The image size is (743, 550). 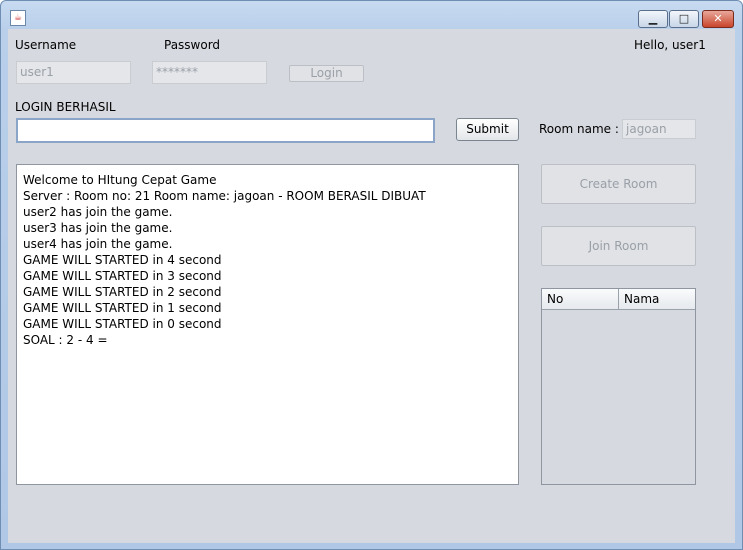 I want to click on title-bar: ☕ ▁ □ ✕, so click(x=371, y=15).